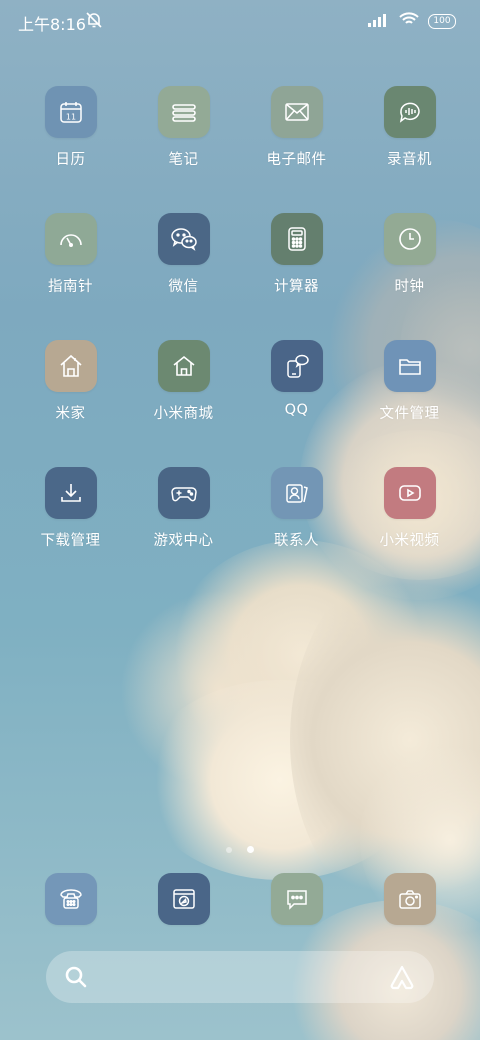 This screenshot has height=1040, width=480. I want to click on app-qq: QQ, so click(296, 379).